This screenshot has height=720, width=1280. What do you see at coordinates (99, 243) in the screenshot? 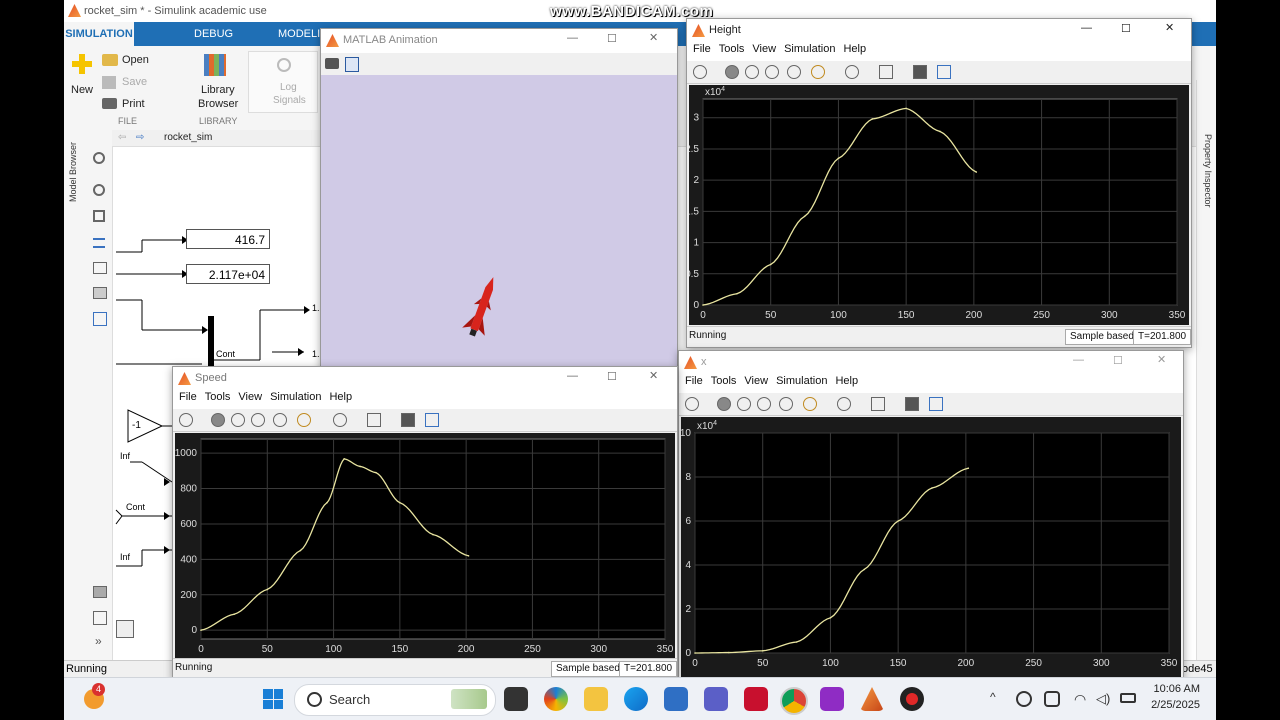
I see `arrows-icon` at bounding box center [99, 243].